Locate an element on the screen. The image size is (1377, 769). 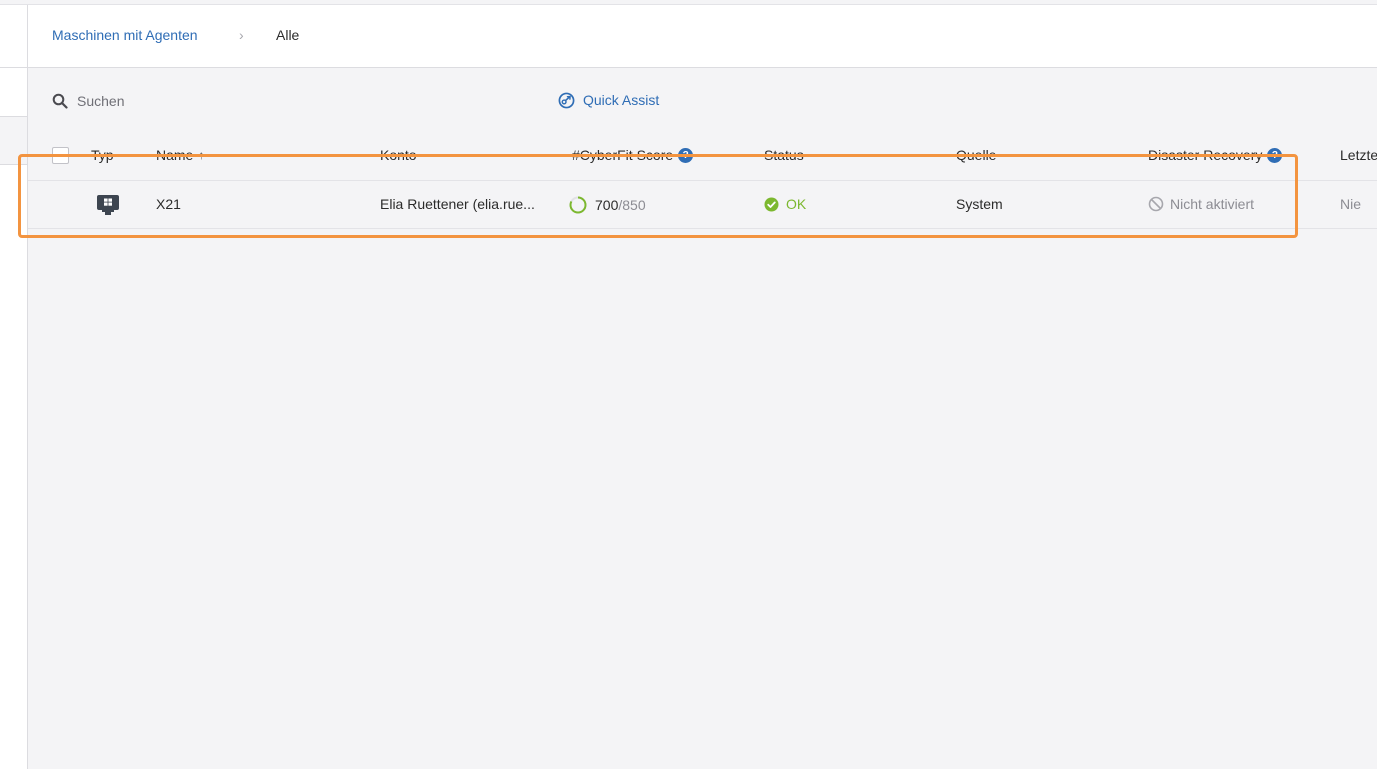
row-disaster-recovery: Nicht aktiviert is located at coordinates (1201, 204).